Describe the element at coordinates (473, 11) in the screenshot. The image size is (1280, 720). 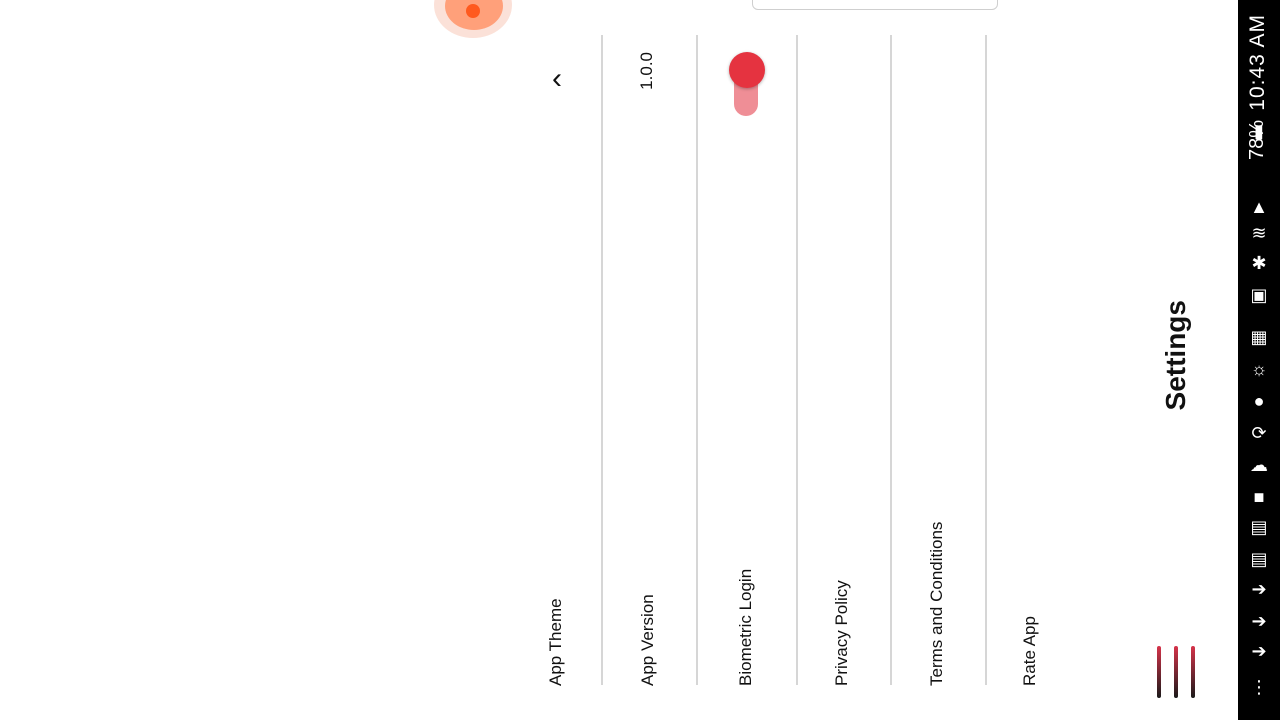
I see `fab-dot-icon` at that location.